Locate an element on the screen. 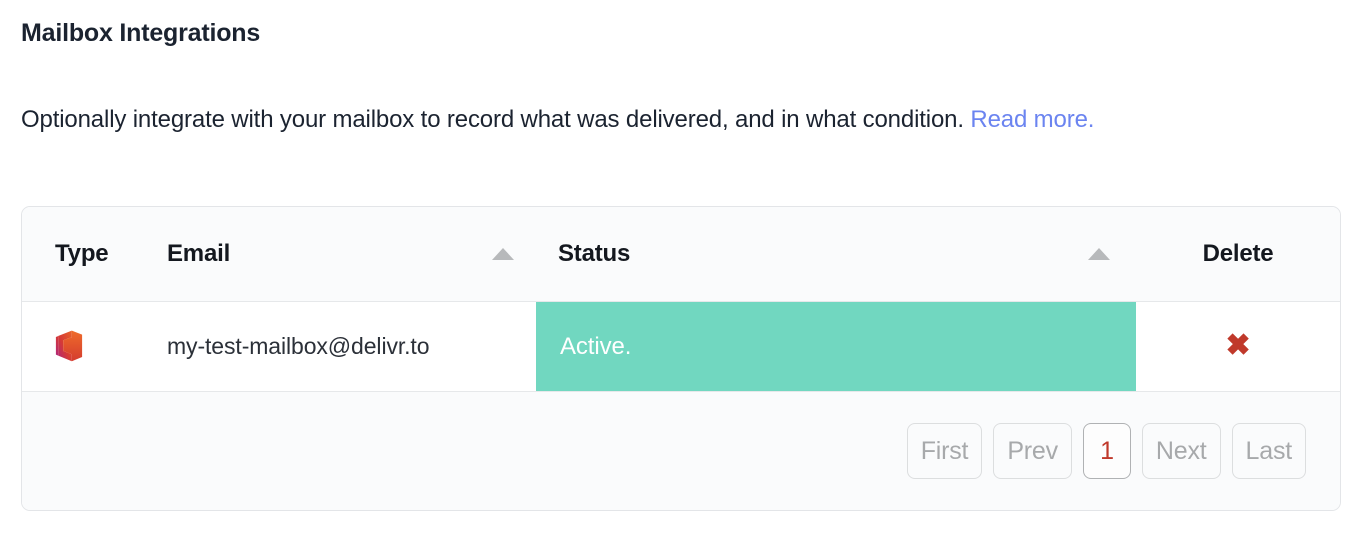 The width and height of the screenshot is (1362, 536). pagination-prev-button: Prev is located at coordinates (1032, 451).